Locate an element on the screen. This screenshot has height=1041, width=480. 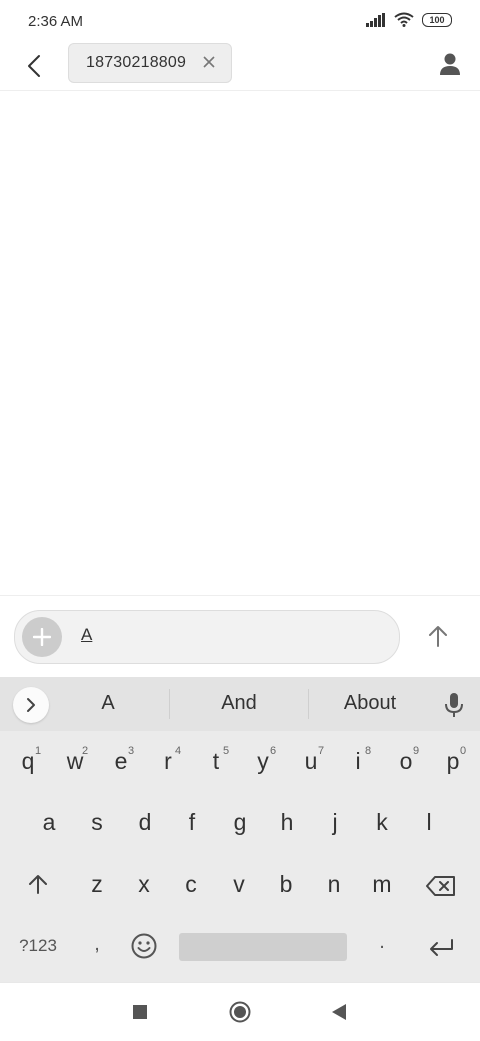
chevron-right-icon is located at coordinates (31, 705).